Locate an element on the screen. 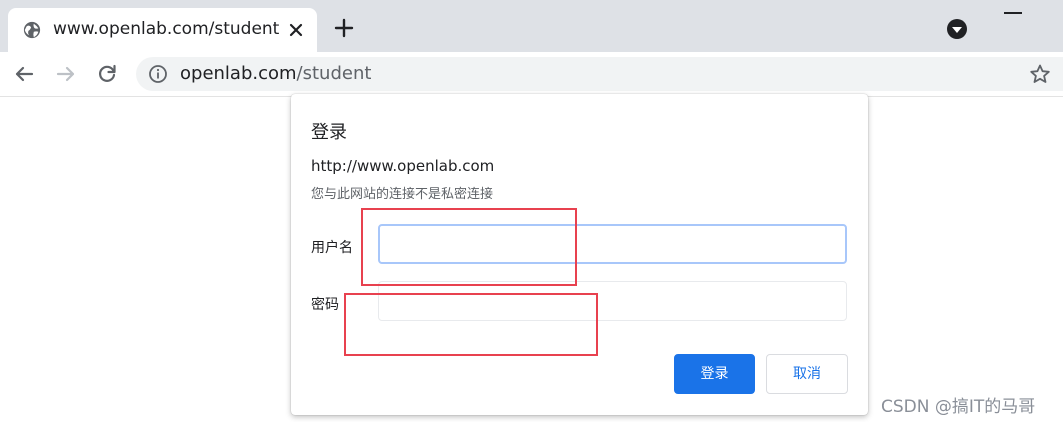 The image size is (1063, 422). watermark: CSDN @搞IT的马哥 is located at coordinates (958, 407).